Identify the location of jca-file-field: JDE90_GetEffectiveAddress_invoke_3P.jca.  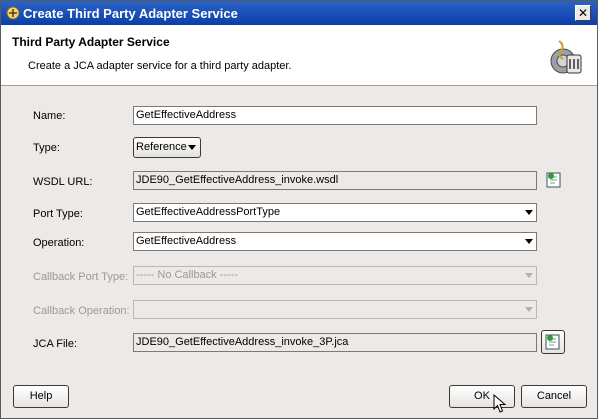
(335, 342).